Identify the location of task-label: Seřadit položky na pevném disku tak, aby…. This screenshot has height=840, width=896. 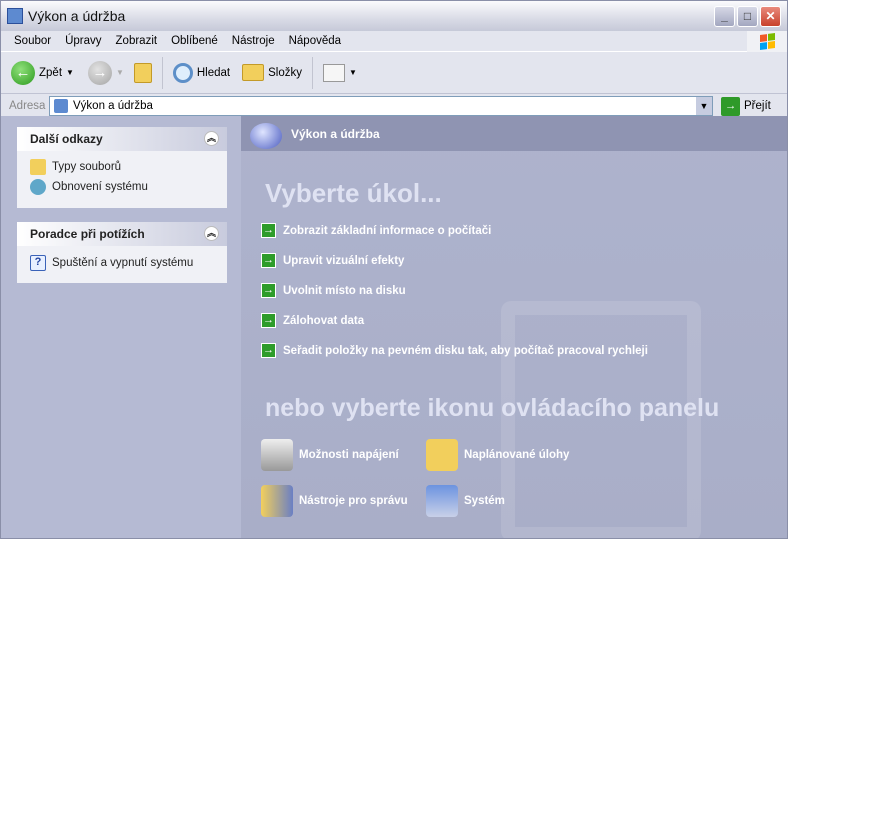
(465, 350).